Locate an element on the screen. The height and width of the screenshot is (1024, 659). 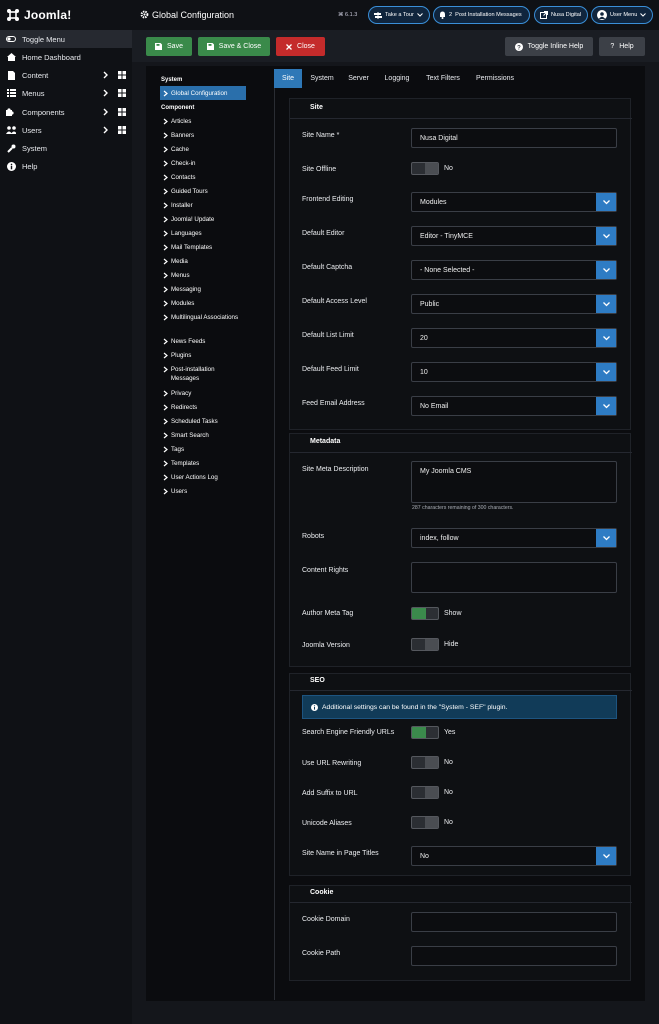
close-label: Close is located at coordinates (306, 46).